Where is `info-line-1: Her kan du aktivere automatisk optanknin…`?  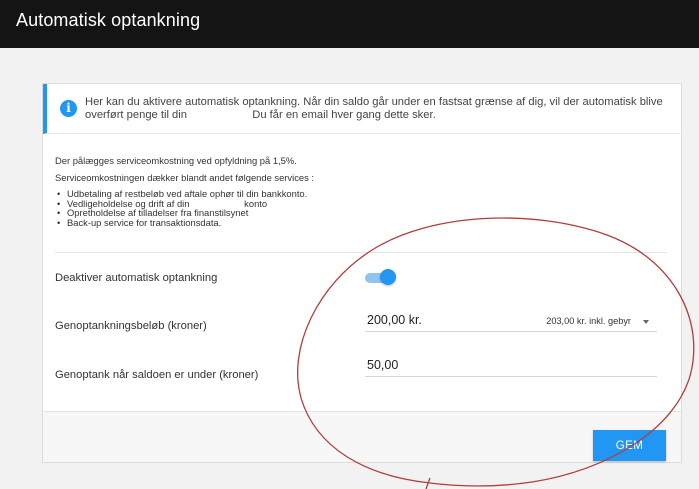 info-line-1: Her kan du aktivere automatisk optanknin… is located at coordinates (374, 102).